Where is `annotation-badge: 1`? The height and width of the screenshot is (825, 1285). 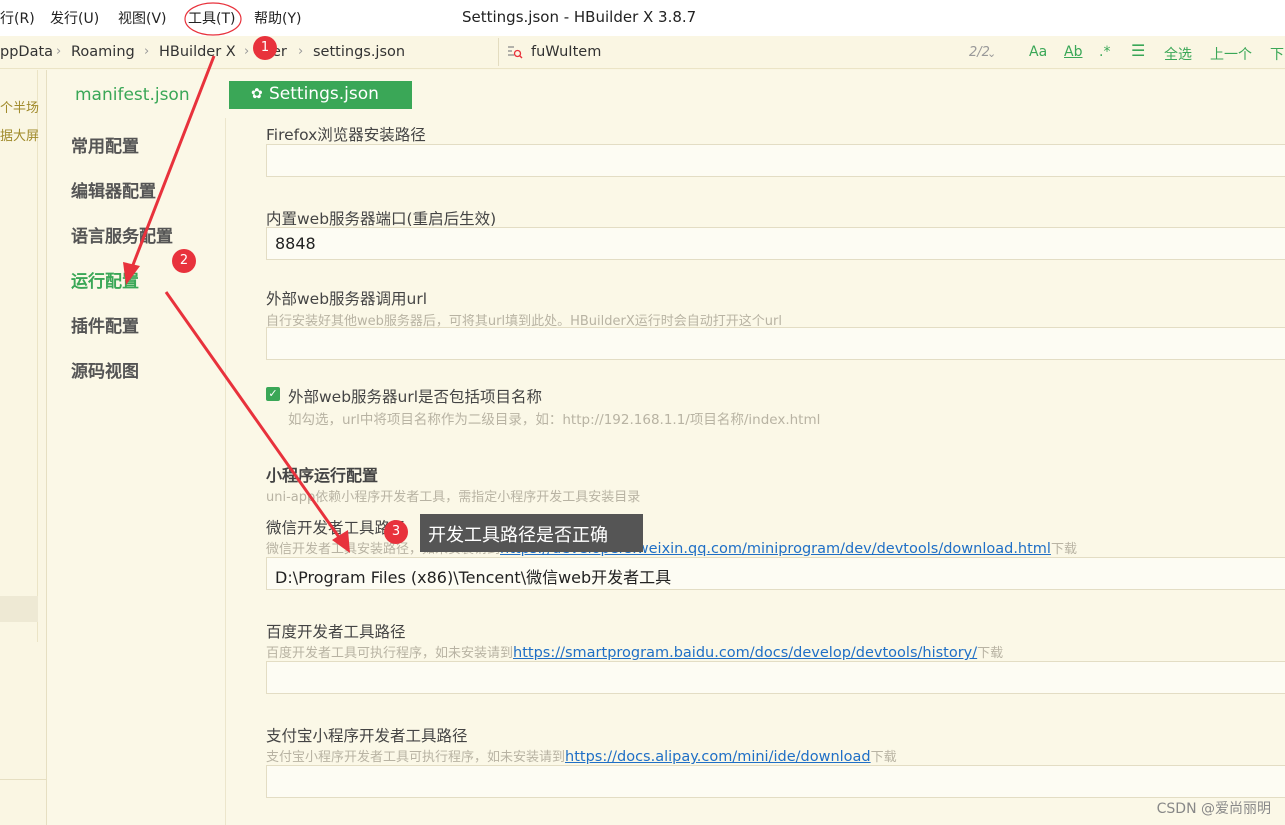
annotation-badge: 1 is located at coordinates (265, 48).